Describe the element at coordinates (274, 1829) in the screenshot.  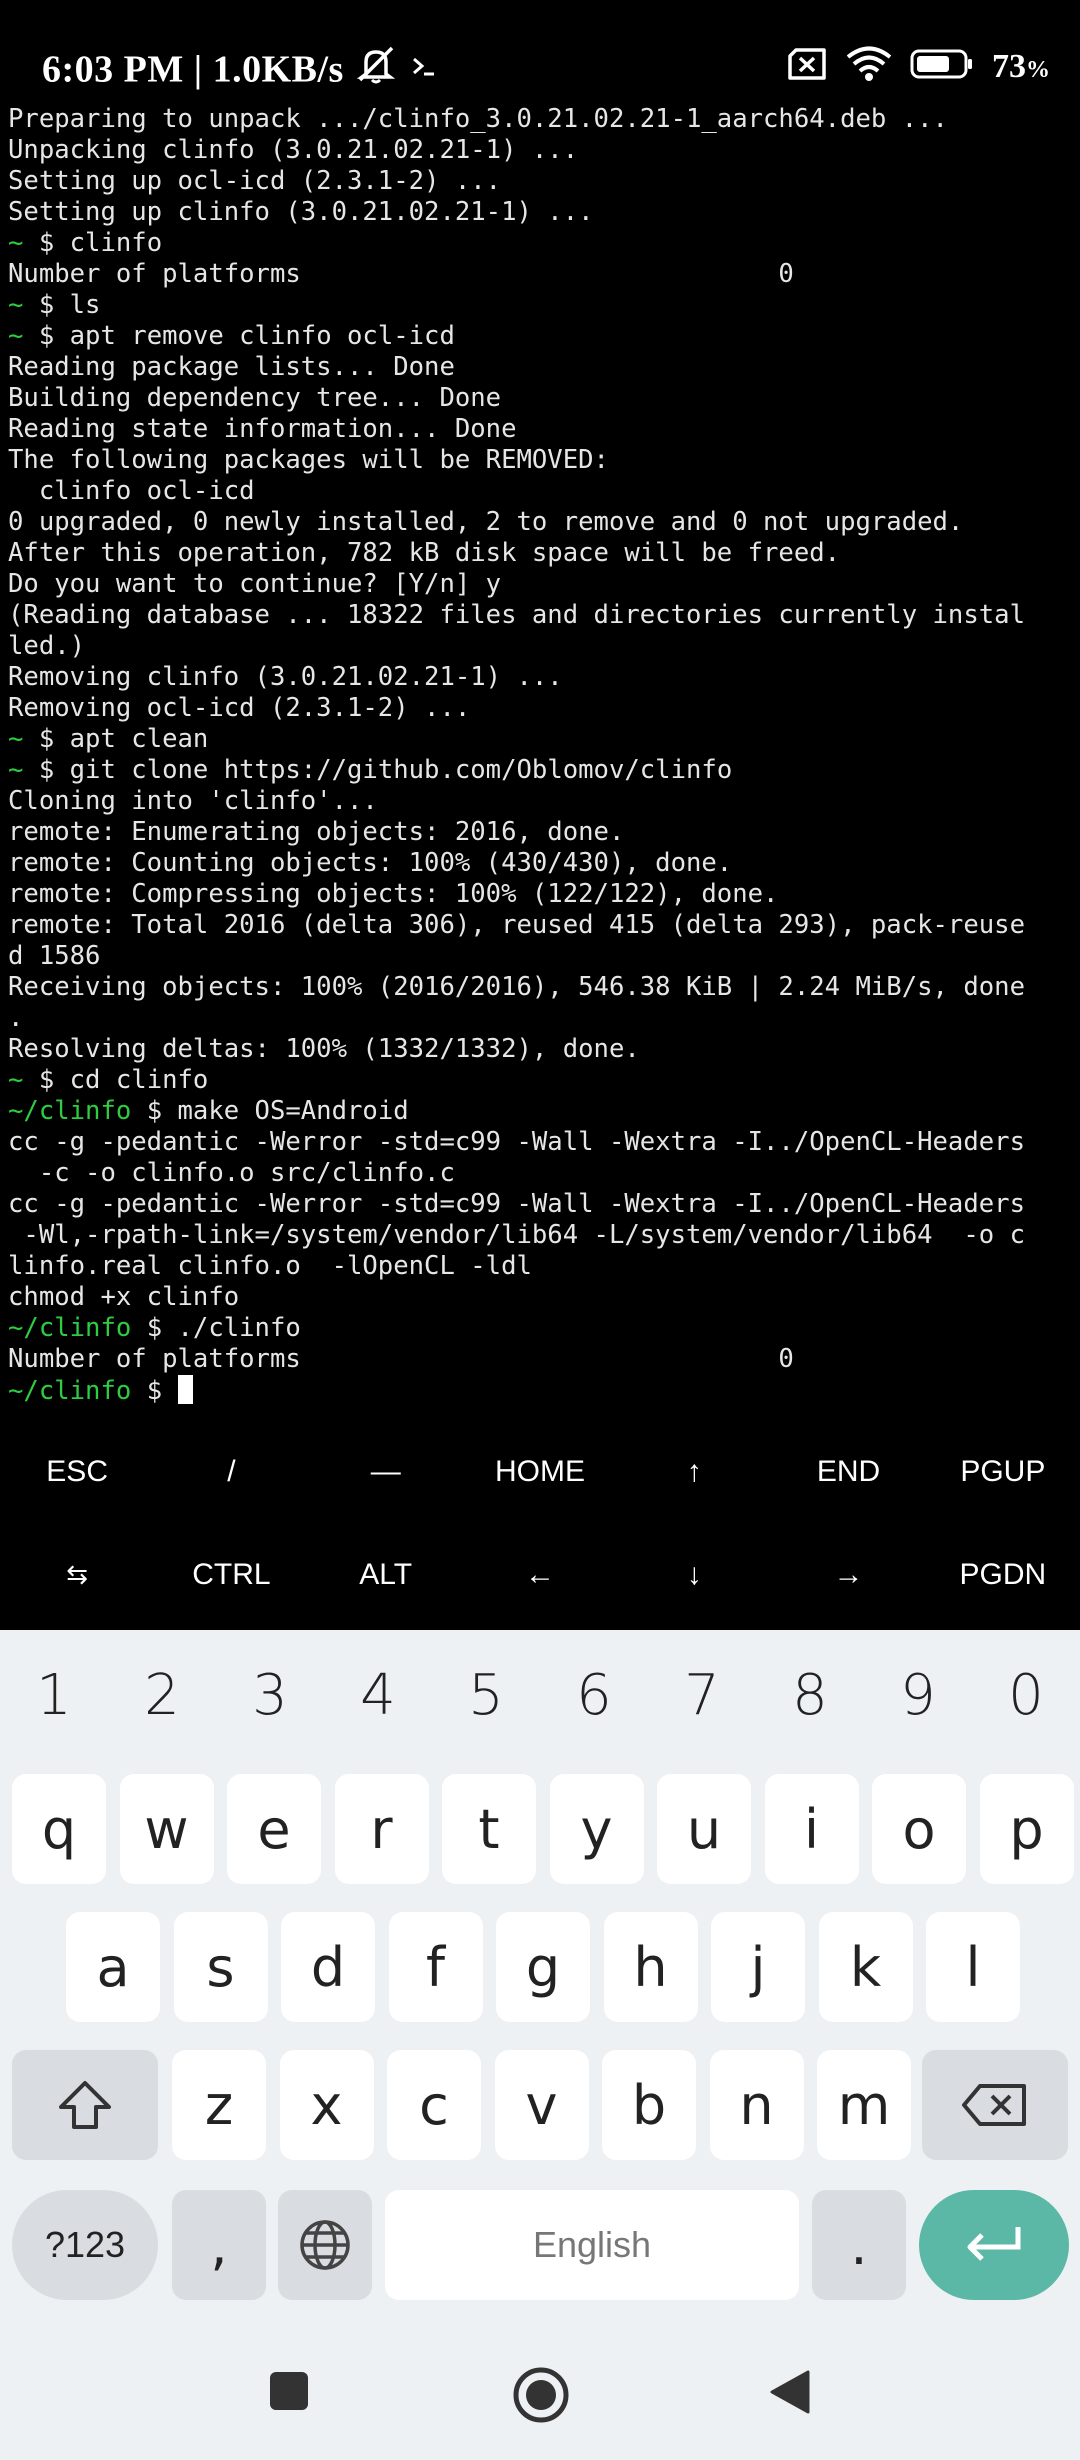
I see `letter-key-e: e` at that location.